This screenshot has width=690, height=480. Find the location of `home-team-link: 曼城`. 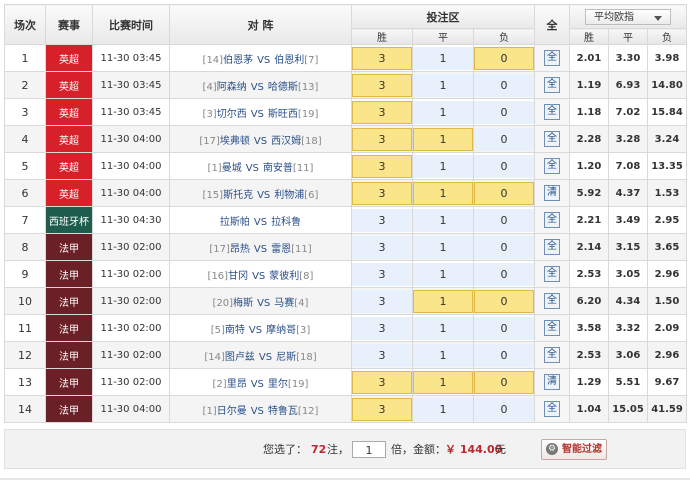

home-team-link: 曼城 is located at coordinates (232, 168).